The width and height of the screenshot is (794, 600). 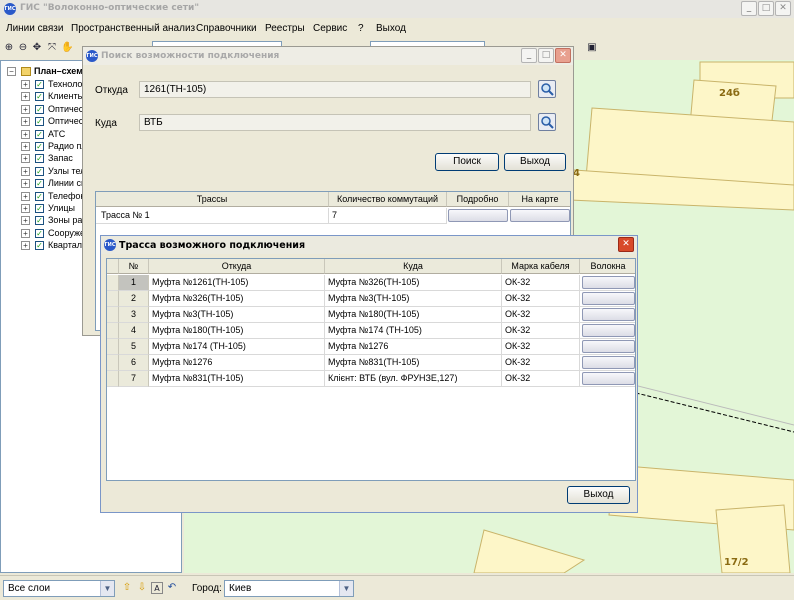 I want to click on menu-spatial-analysis: Пространственный анализ, so click(x=133, y=28).